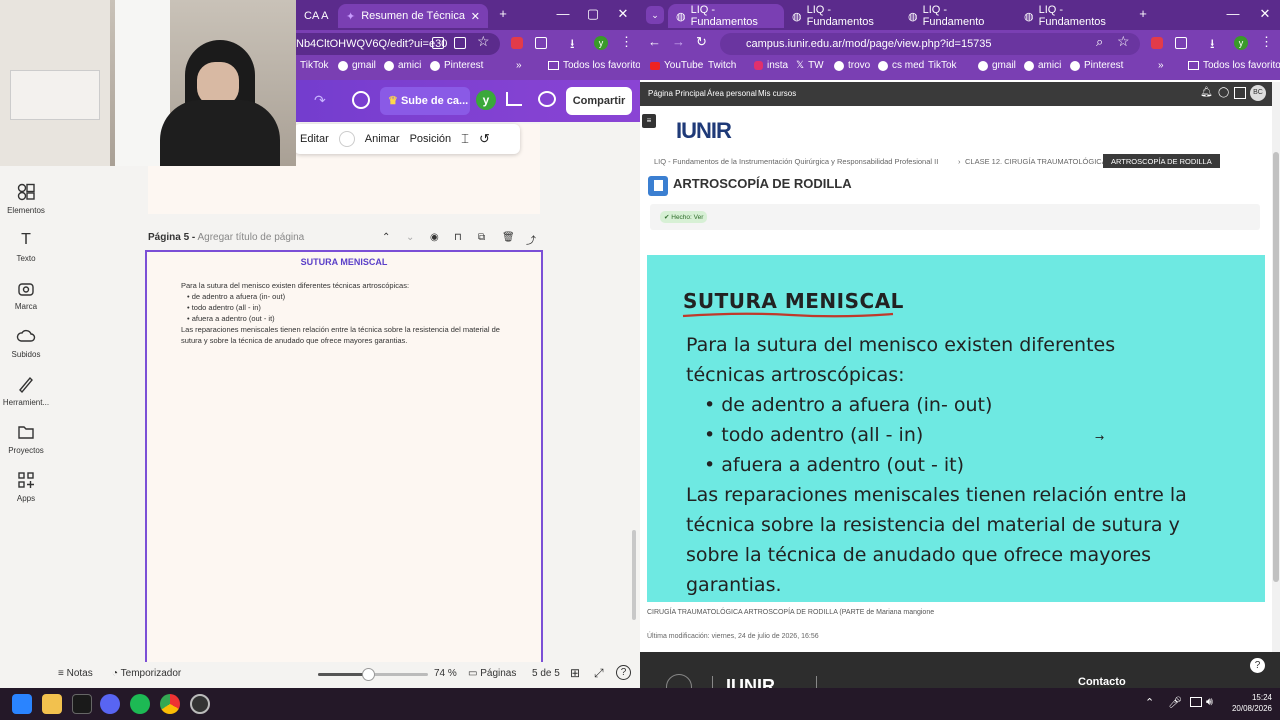 This screenshot has width=1280, height=720. I want to click on cast-icon, so click(438, 43).